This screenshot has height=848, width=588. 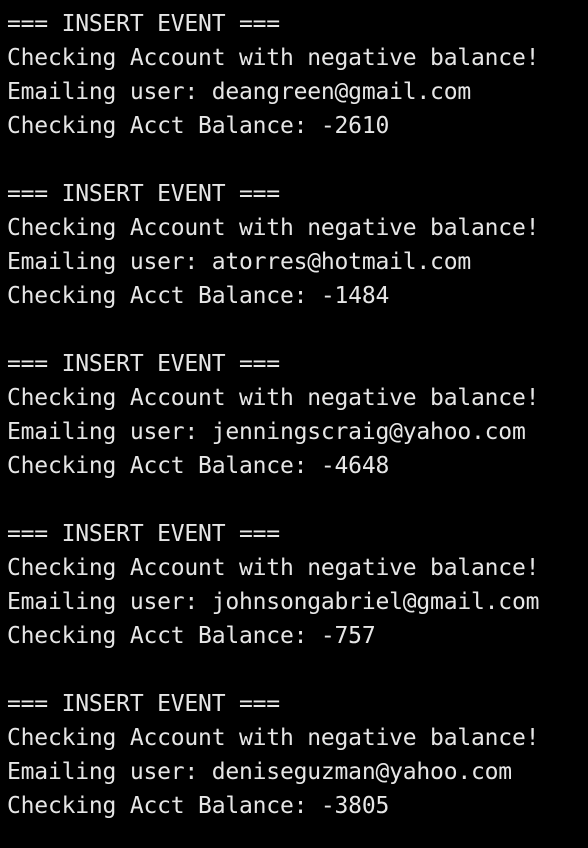 What do you see at coordinates (198, 466) in the screenshot?
I see `event-balance-line: Checking Acct Balance: -4648` at bounding box center [198, 466].